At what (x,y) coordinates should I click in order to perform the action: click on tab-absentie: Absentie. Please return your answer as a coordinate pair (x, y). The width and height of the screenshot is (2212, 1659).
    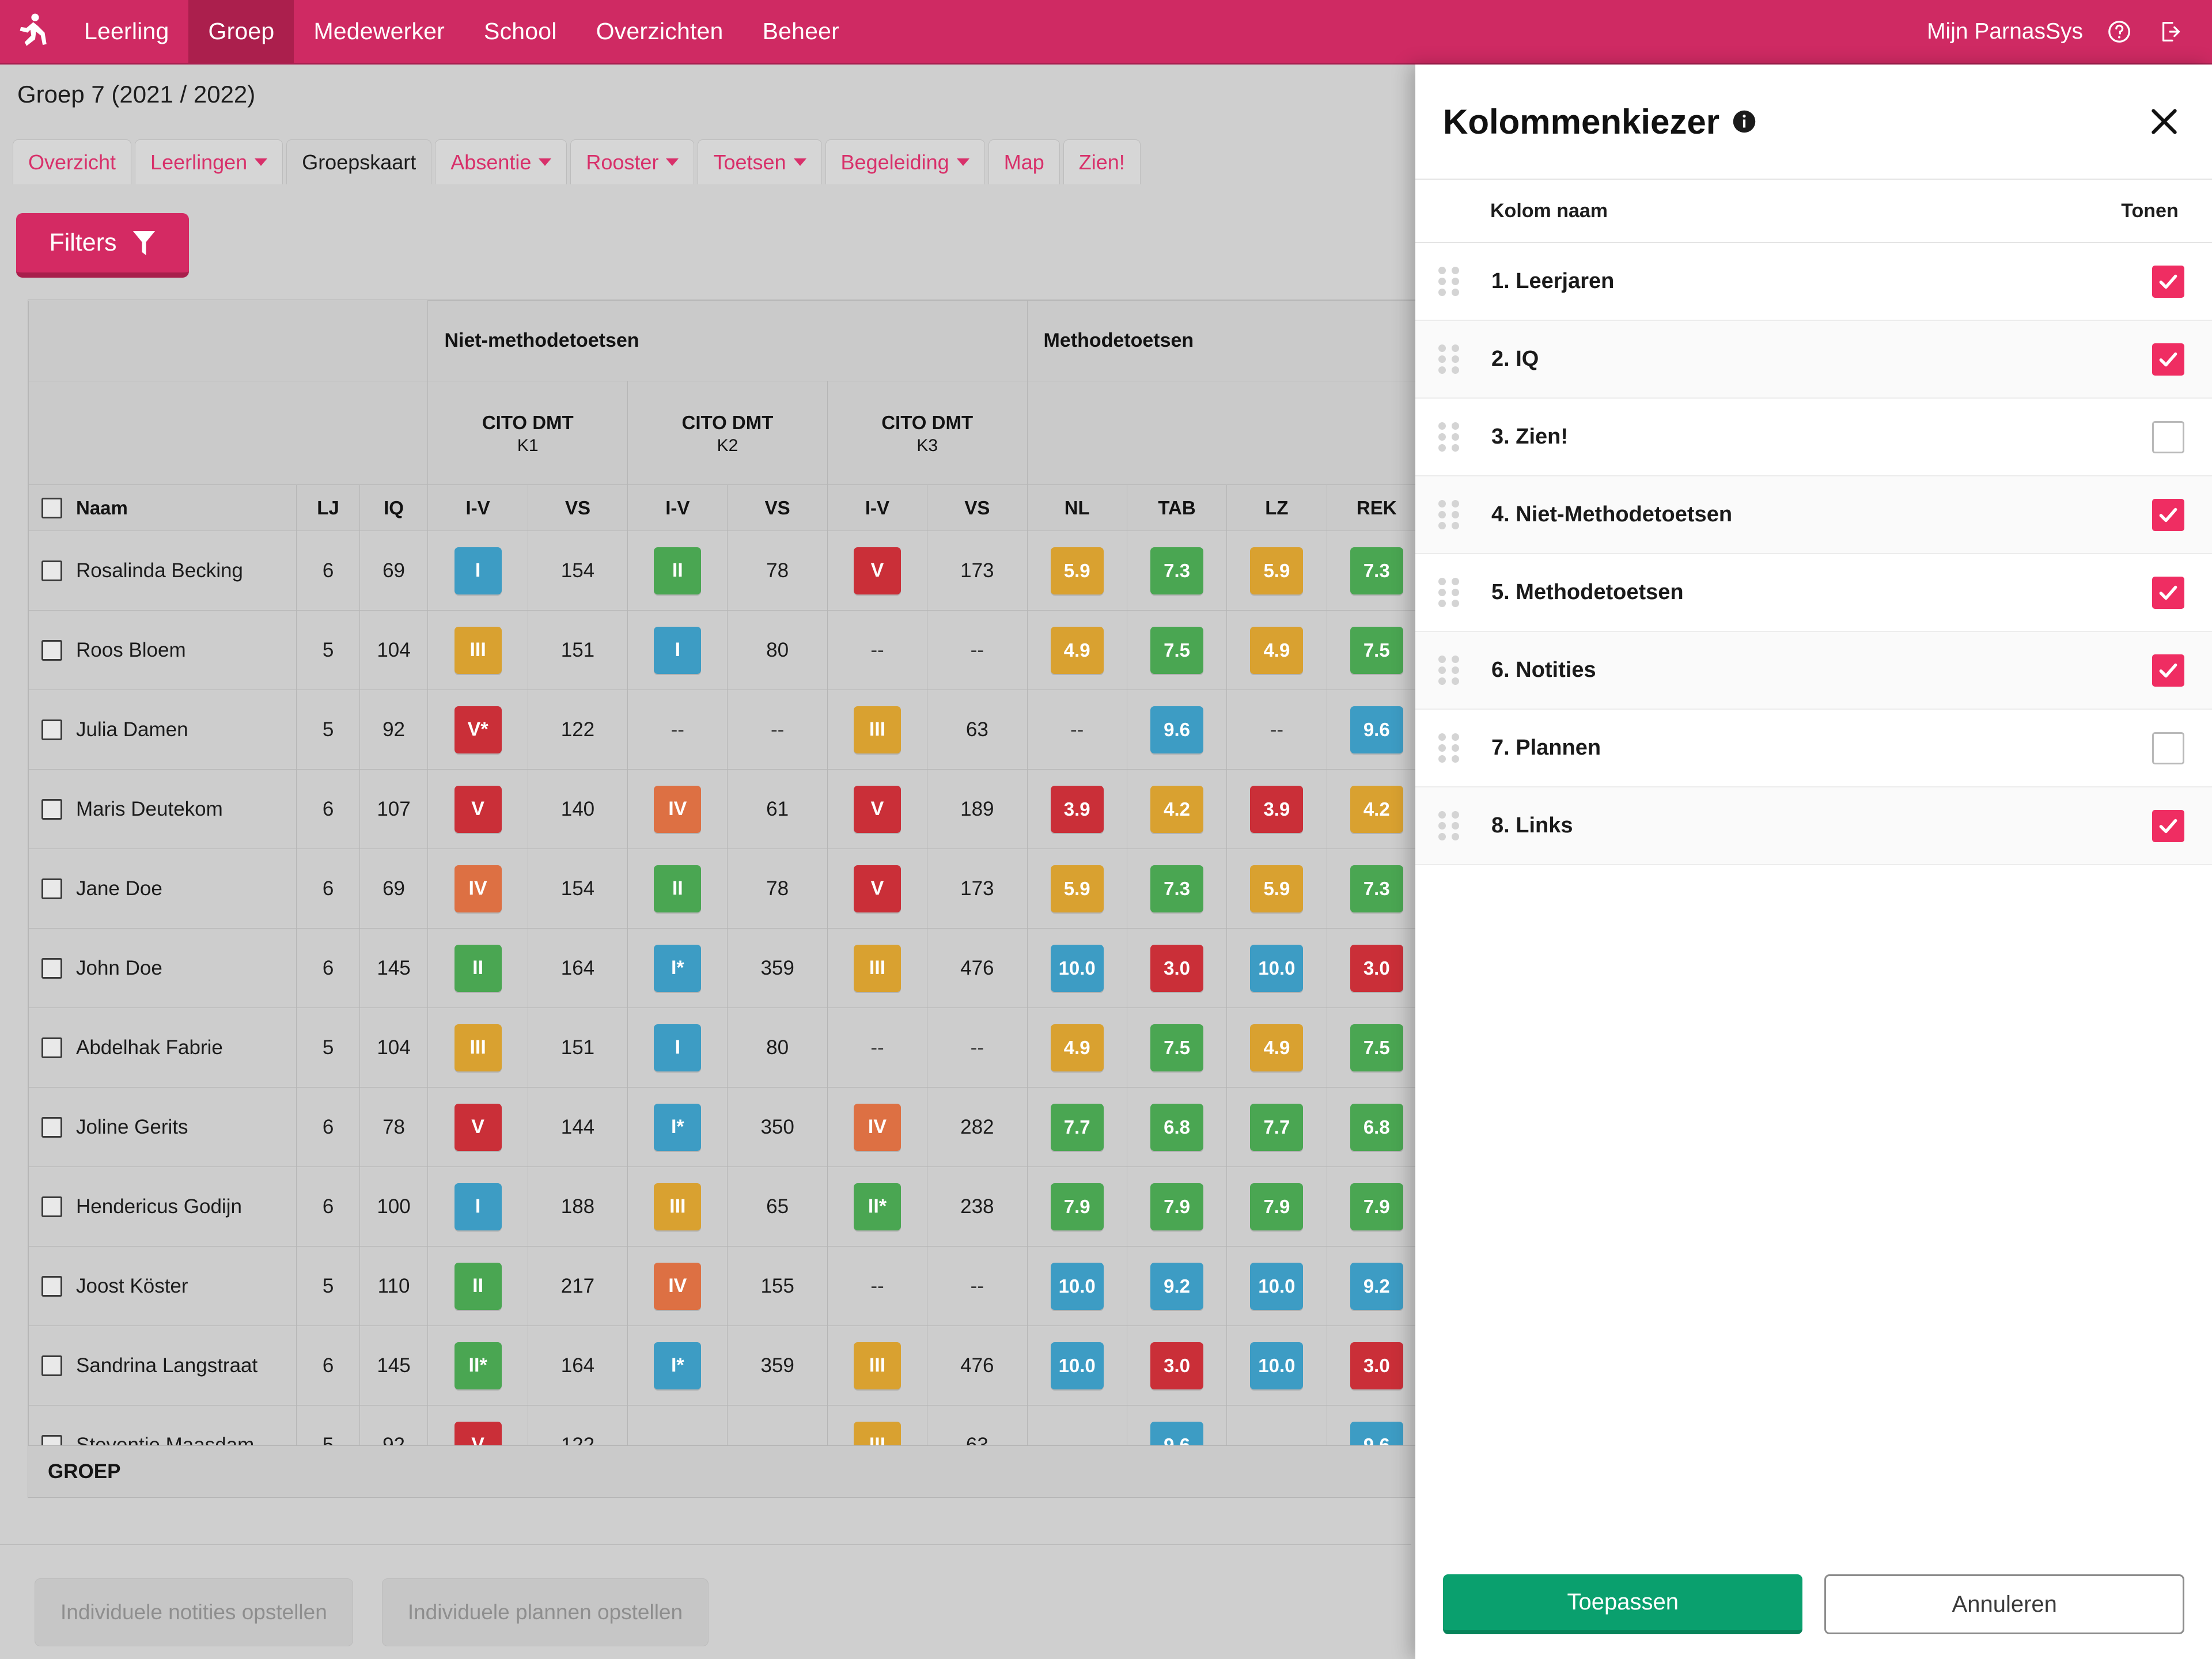
    Looking at the image, I should click on (501, 161).